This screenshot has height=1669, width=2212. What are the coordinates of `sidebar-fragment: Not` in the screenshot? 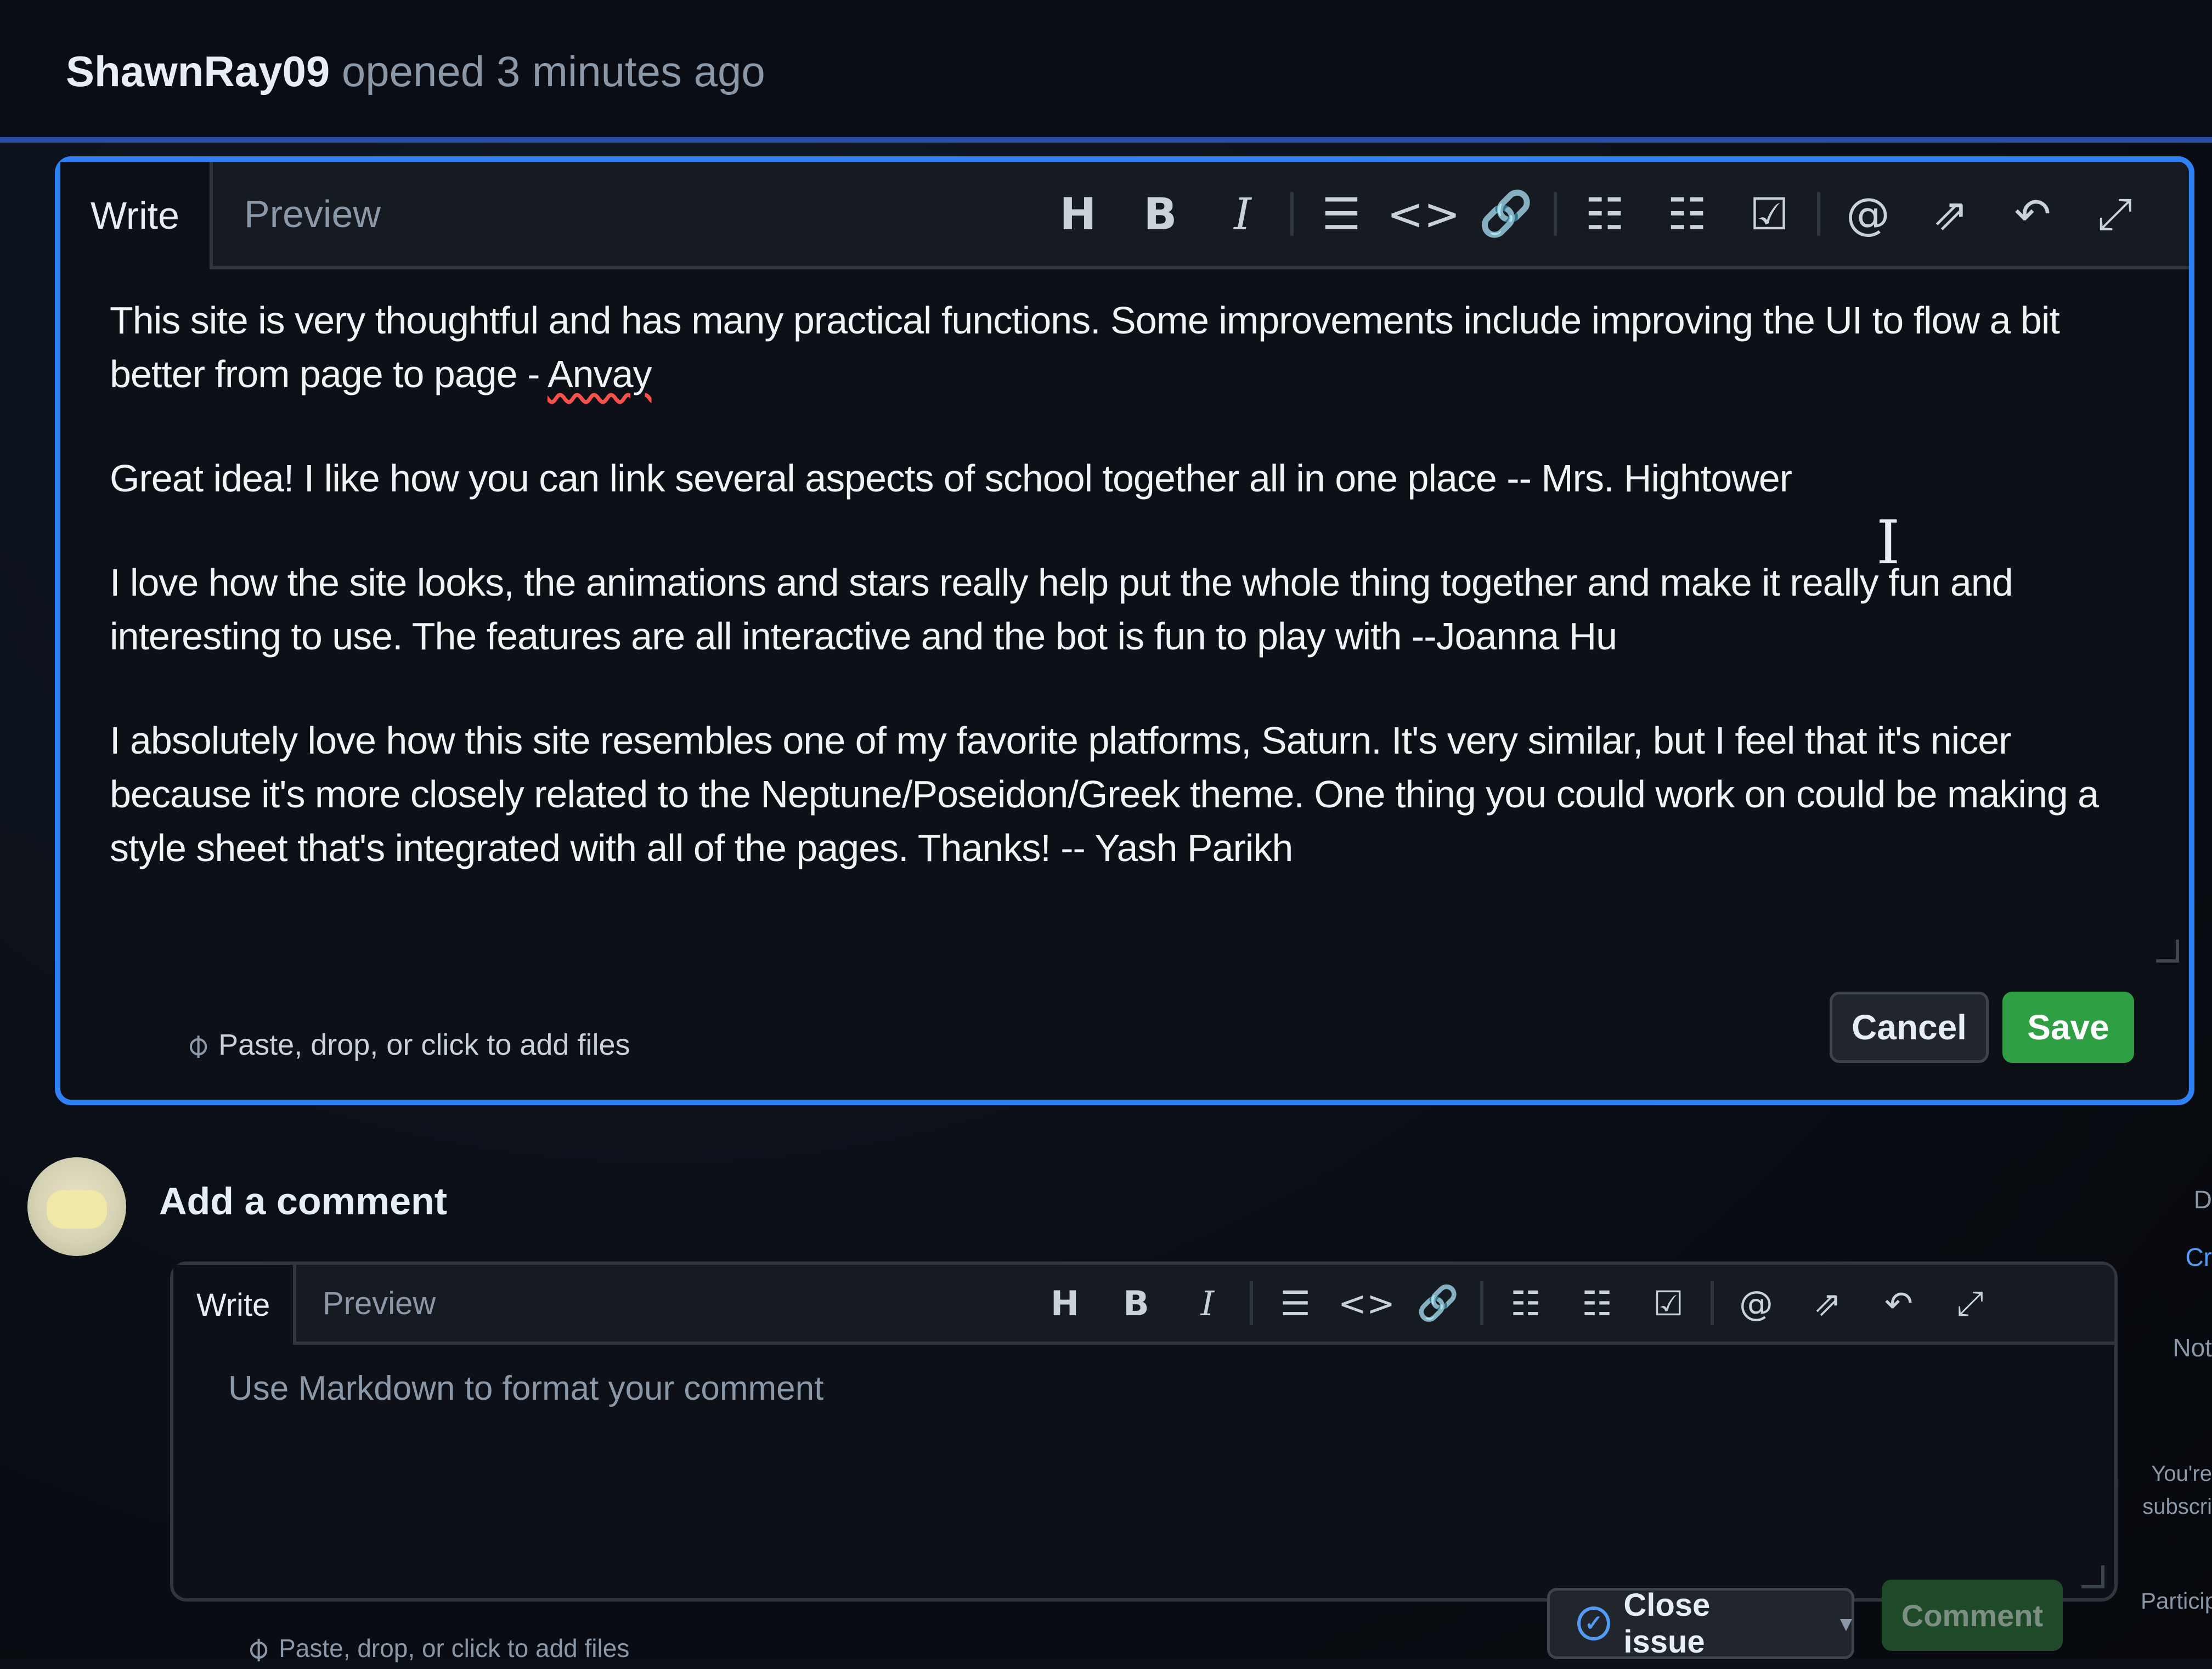 It's located at (2192, 1347).